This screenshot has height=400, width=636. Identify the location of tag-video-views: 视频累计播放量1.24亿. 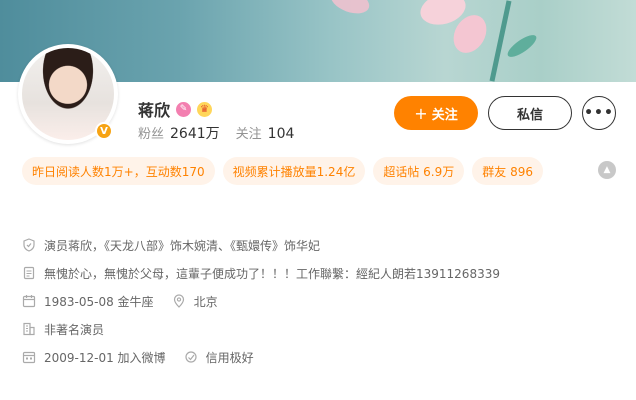
(294, 171).